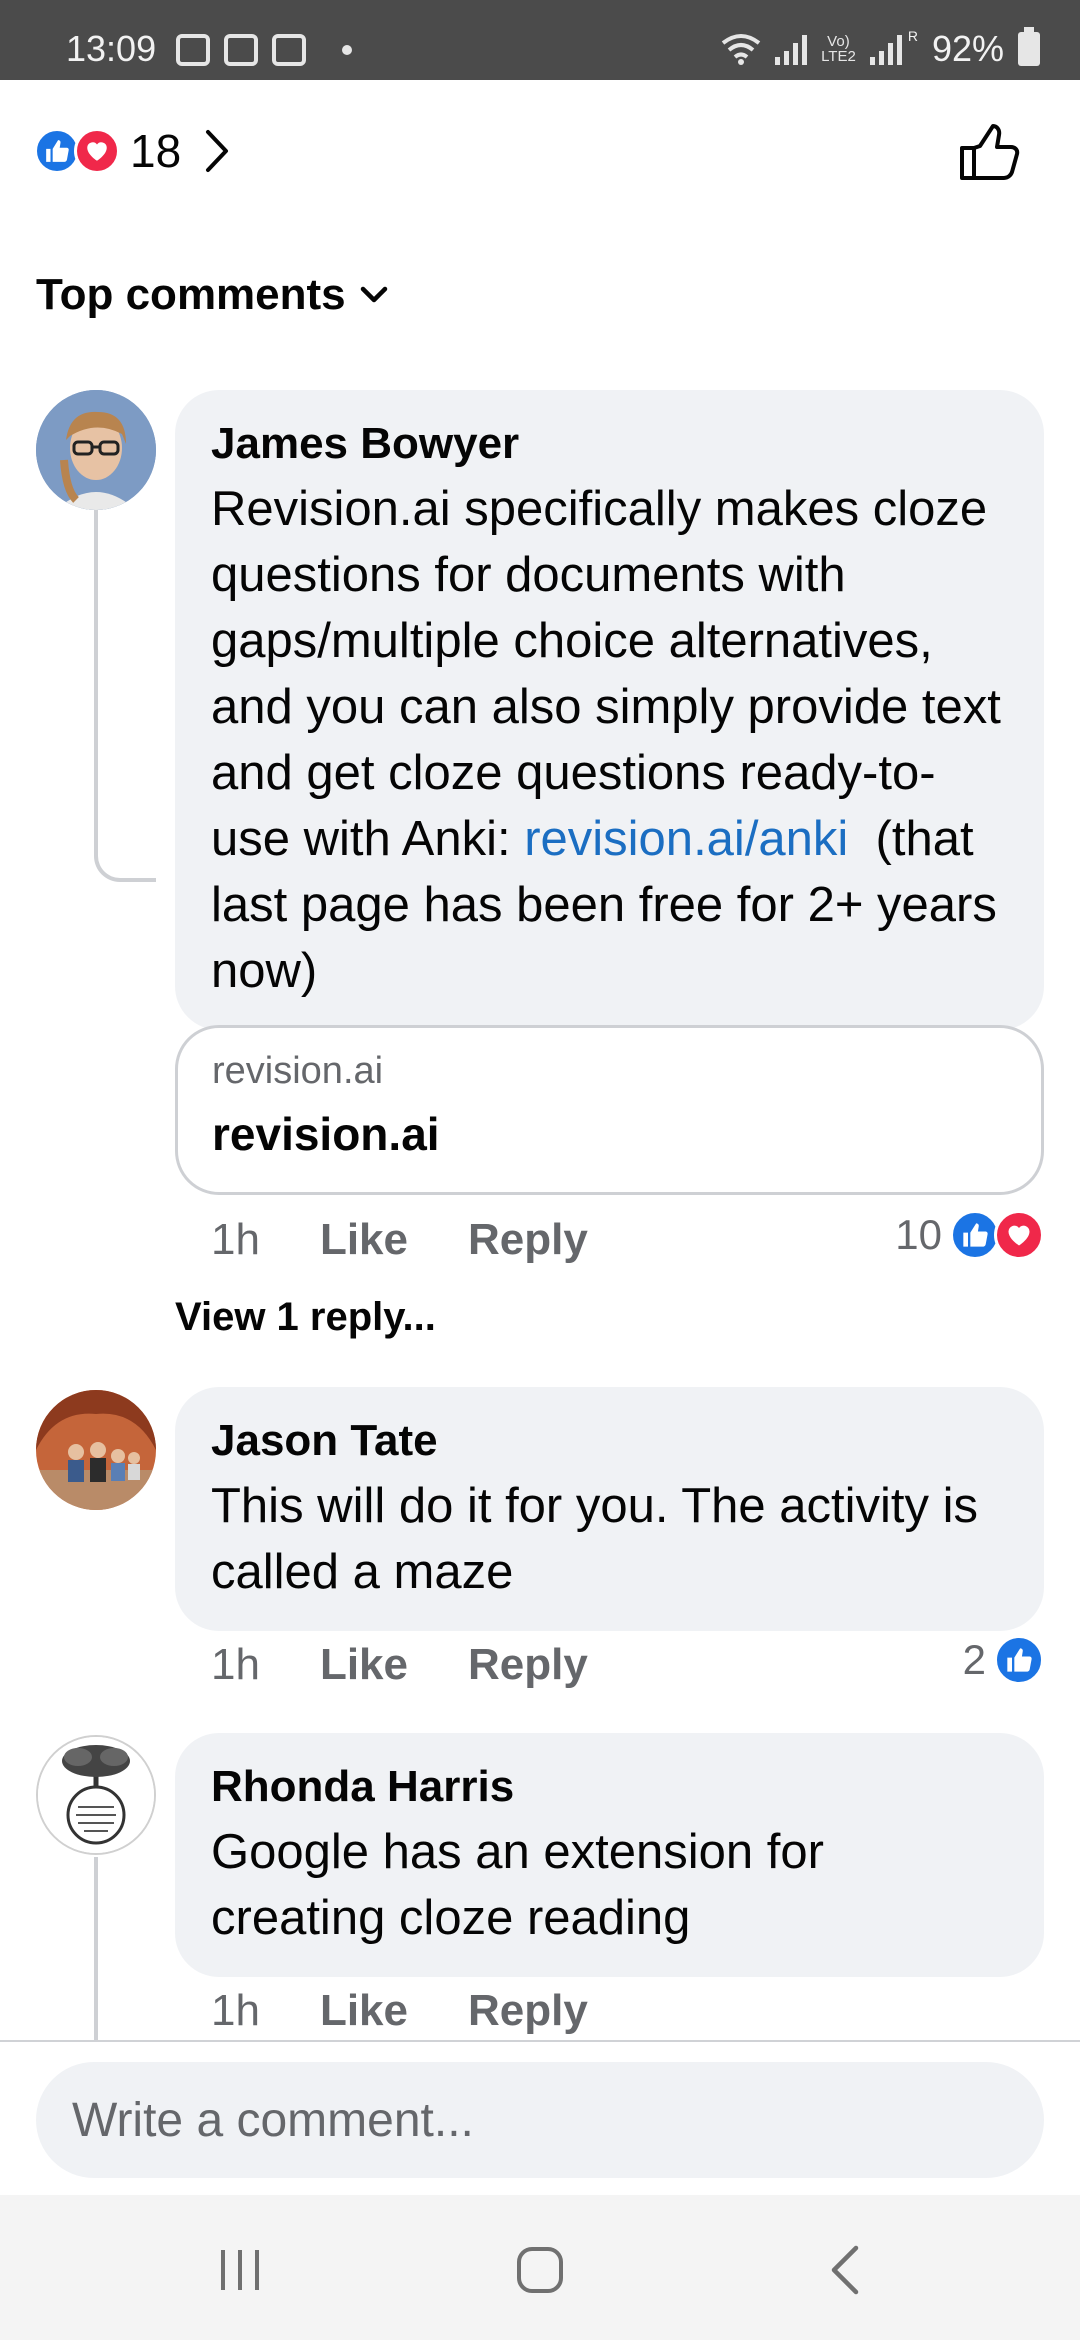 This screenshot has height=2340, width=1080. Describe the element at coordinates (974, 1659) in the screenshot. I see `comment-reaction-count: 2` at that location.